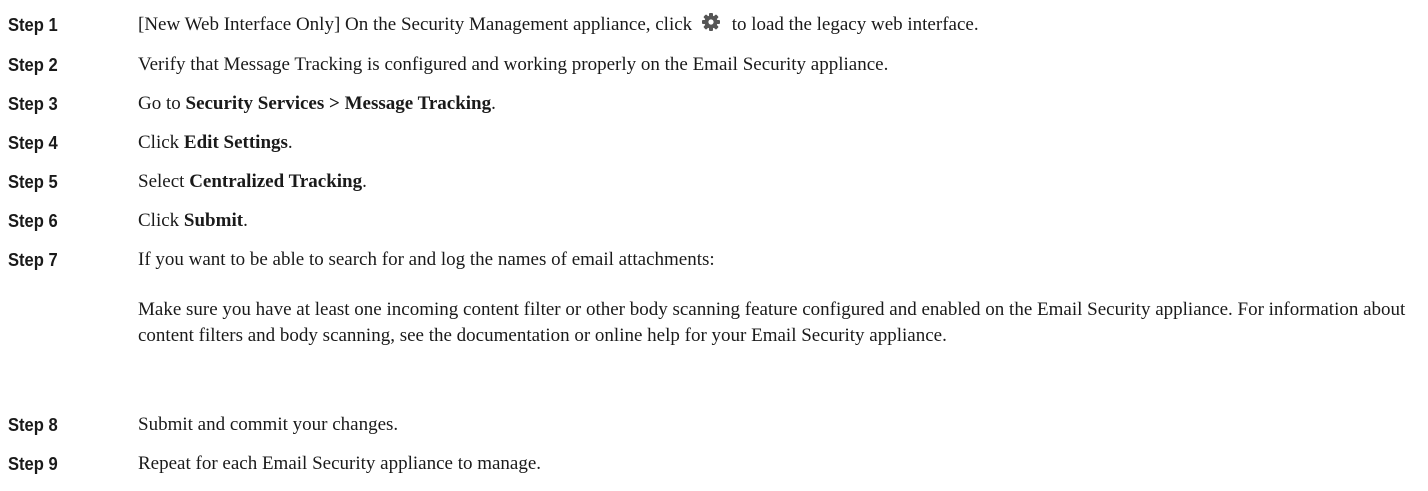  What do you see at coordinates (33, 182) in the screenshot?
I see `step-number: Step 5` at bounding box center [33, 182].